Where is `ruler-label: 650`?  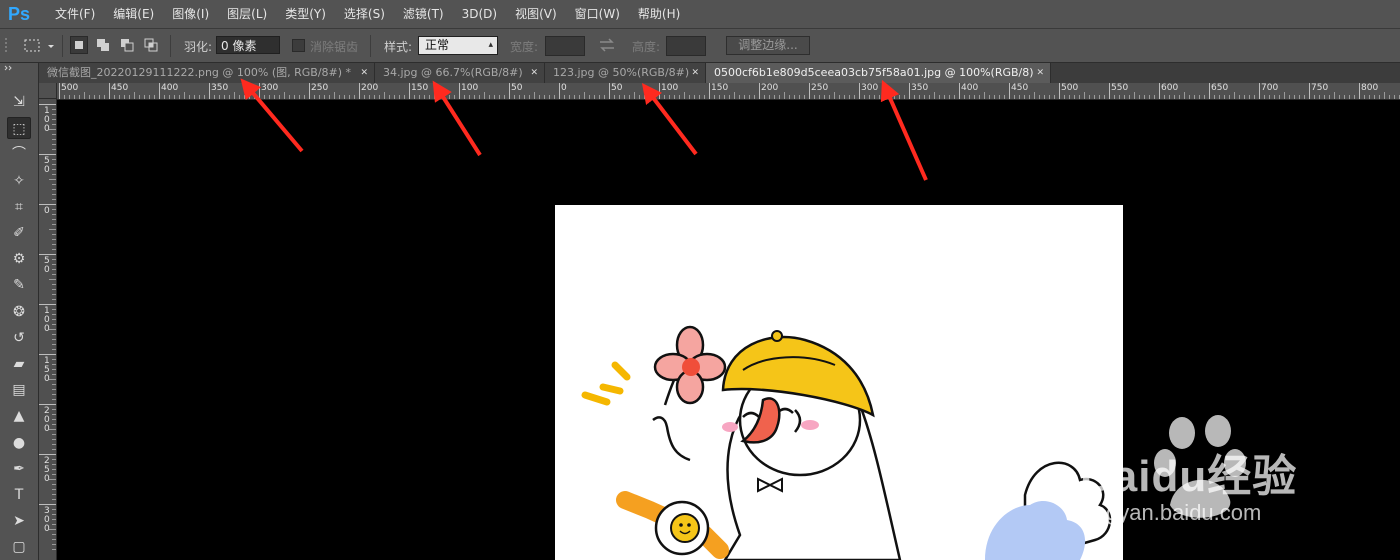 ruler-label: 650 is located at coordinates (1220, 88).